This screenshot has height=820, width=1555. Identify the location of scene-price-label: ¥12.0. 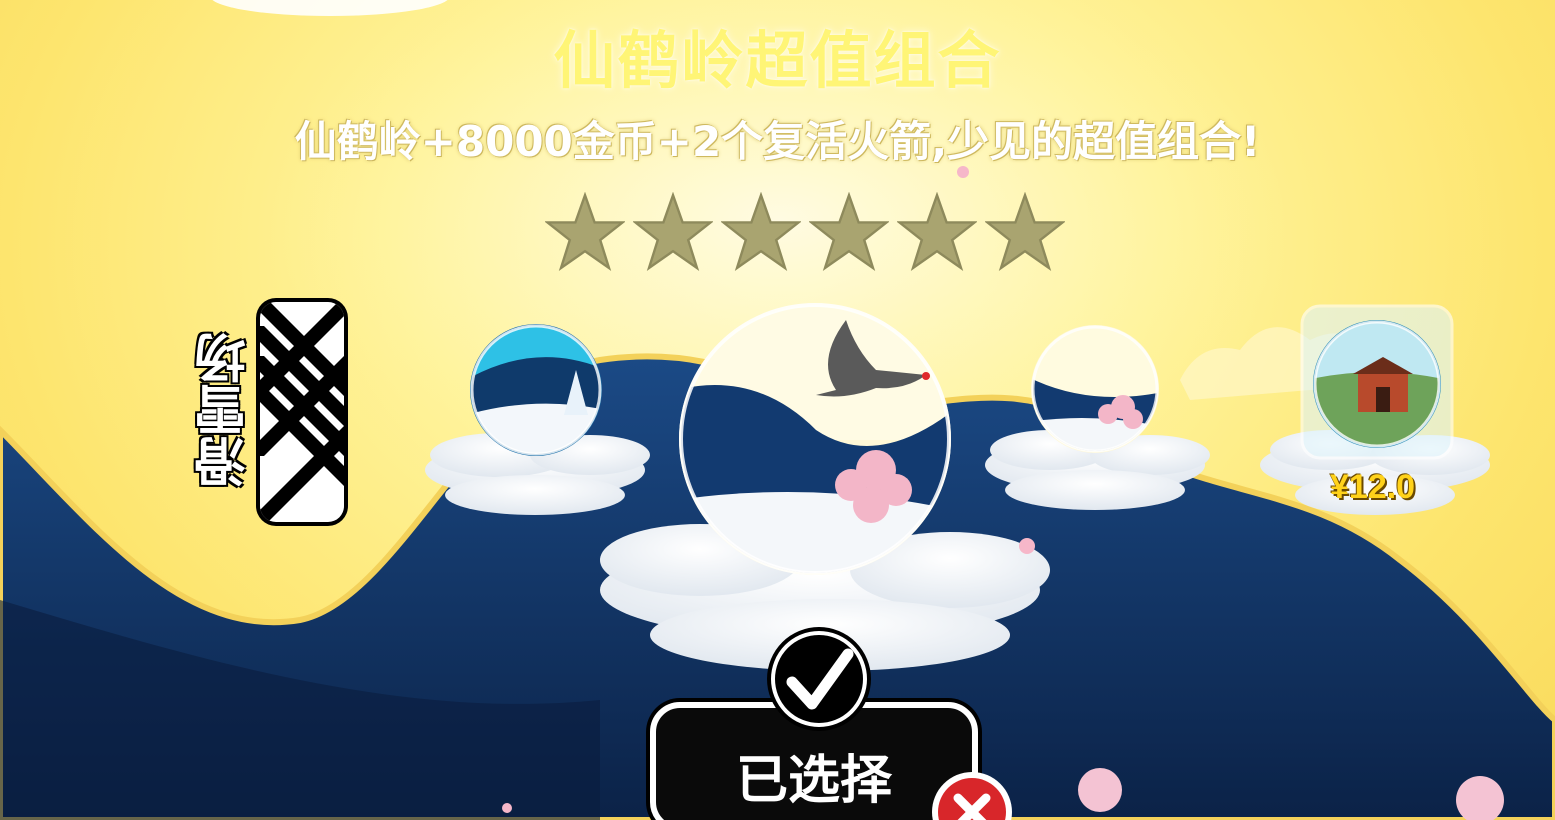
(1373, 487).